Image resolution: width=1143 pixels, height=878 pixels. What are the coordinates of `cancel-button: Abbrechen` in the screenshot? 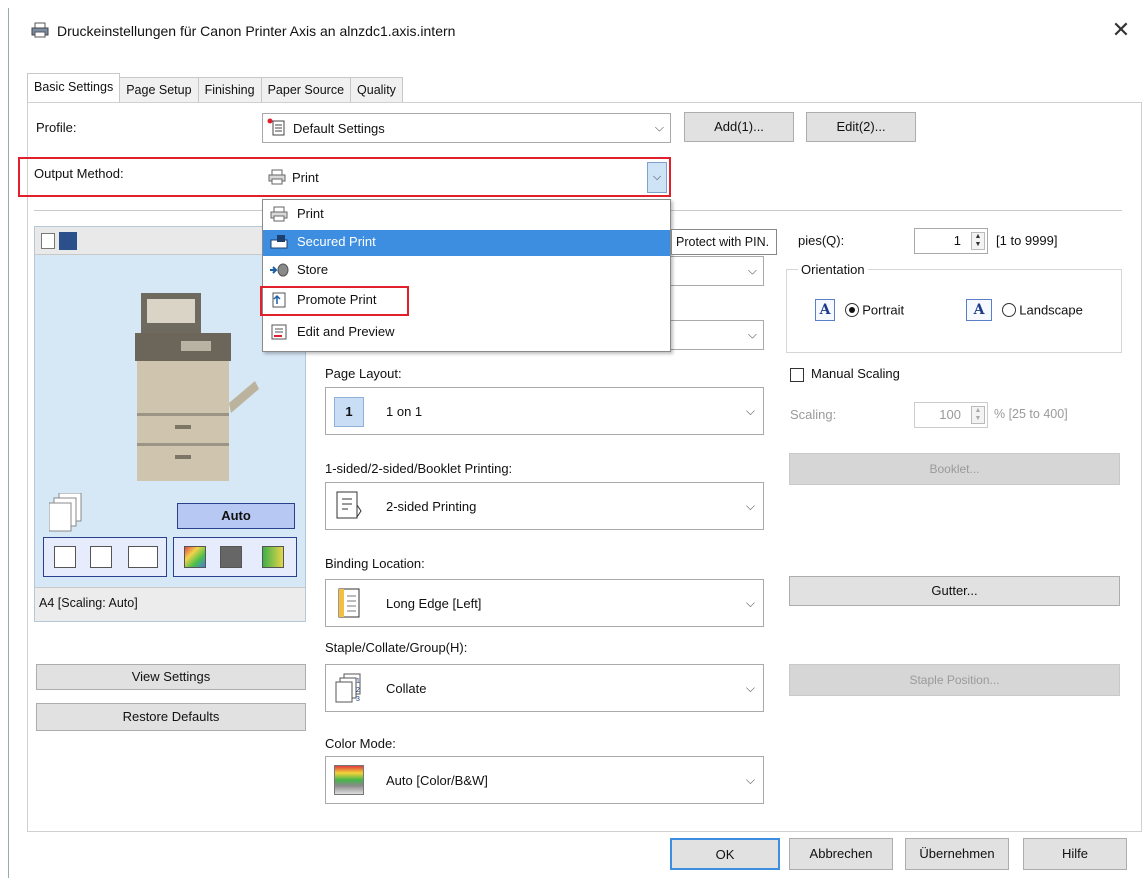 It's located at (841, 854).